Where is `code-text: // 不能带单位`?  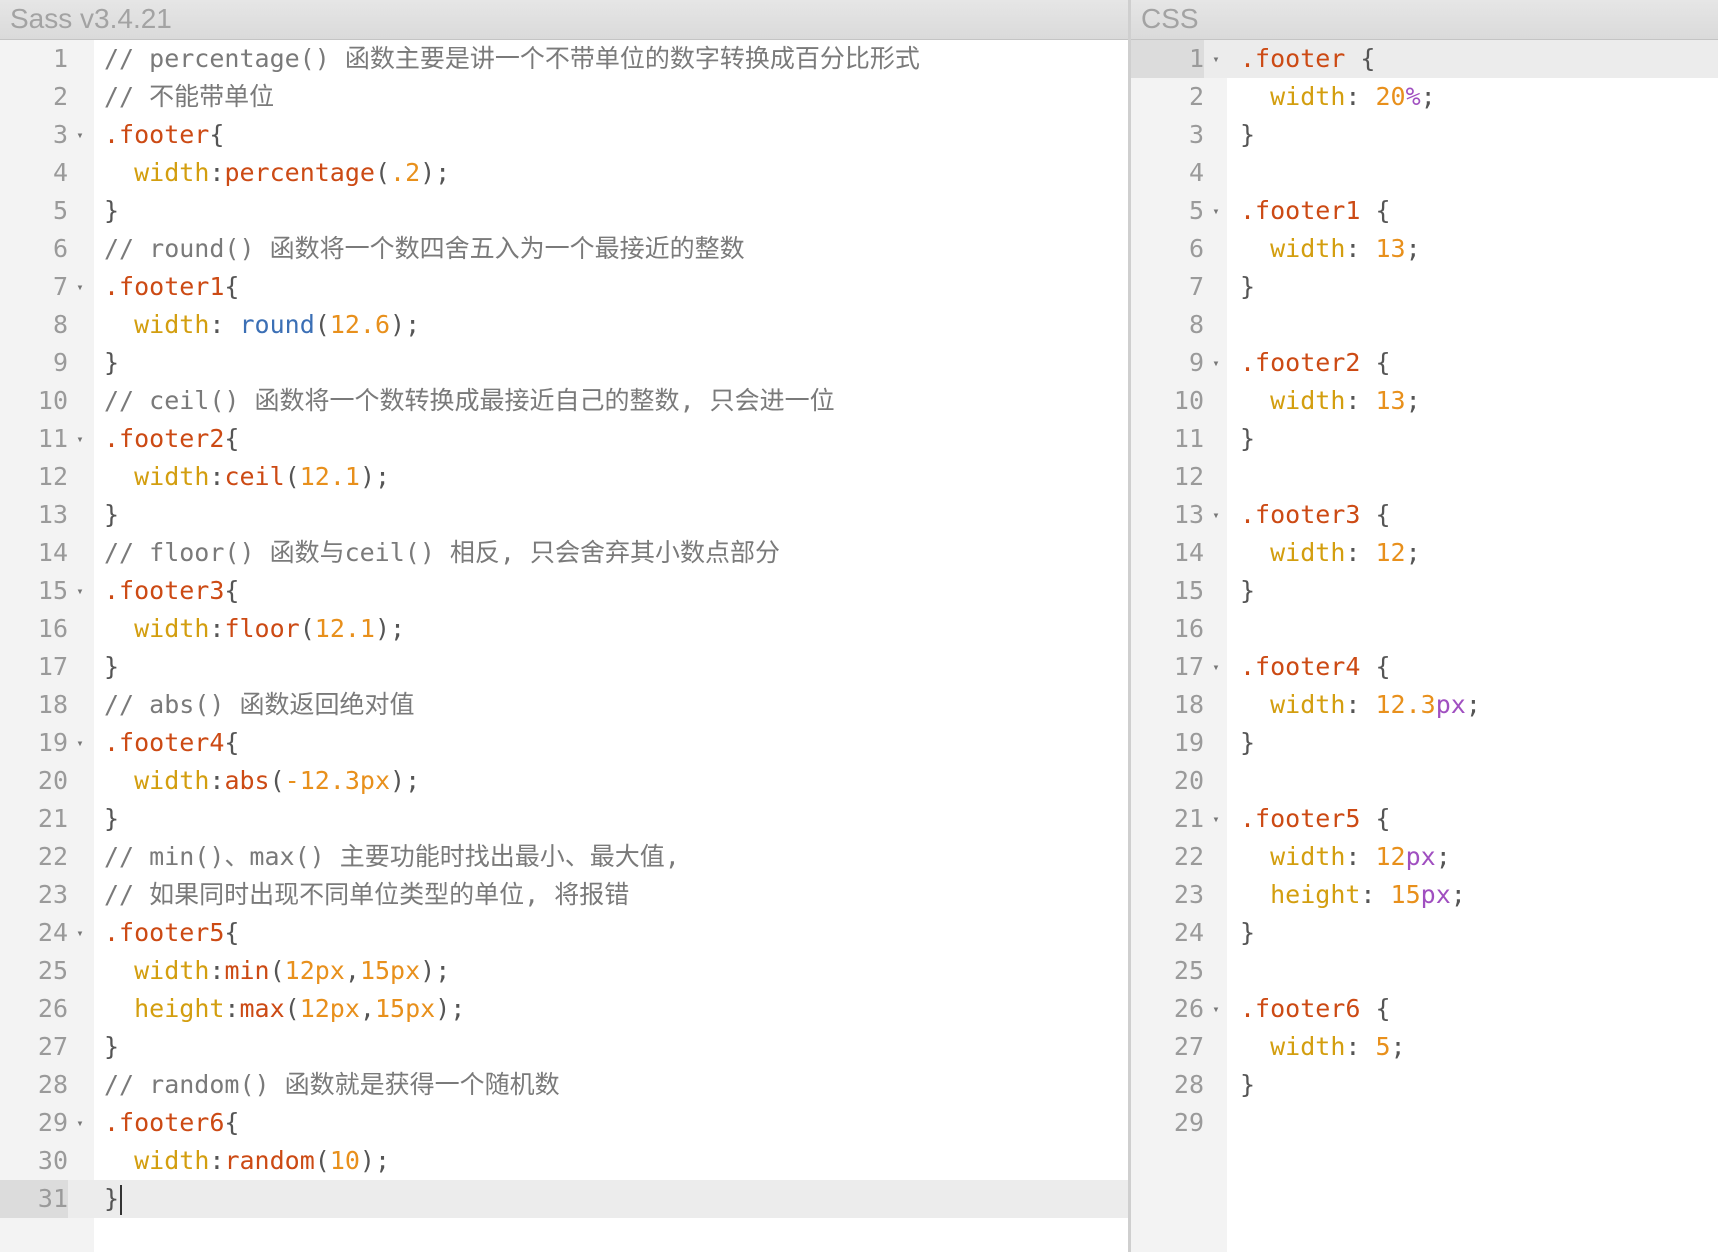
code-text: // 不能带单位 is located at coordinates (189, 97).